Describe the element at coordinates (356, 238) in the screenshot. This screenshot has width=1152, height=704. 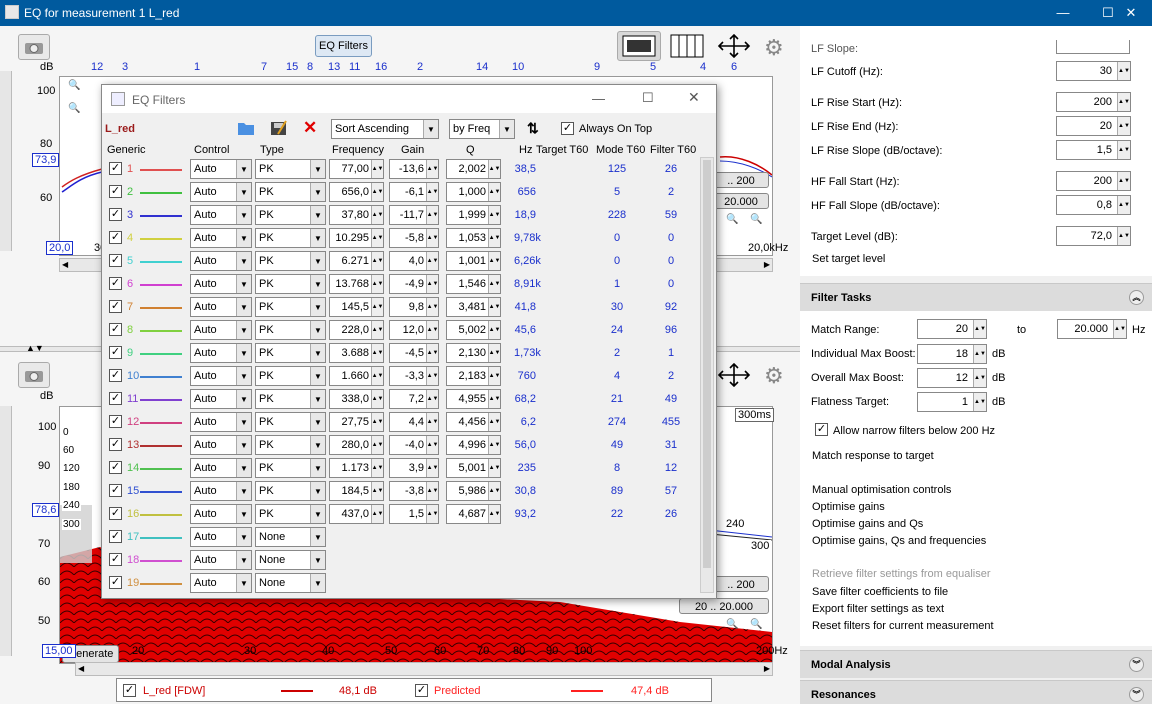
I see `filter-freq-input: 10.295 ▲▼` at that location.